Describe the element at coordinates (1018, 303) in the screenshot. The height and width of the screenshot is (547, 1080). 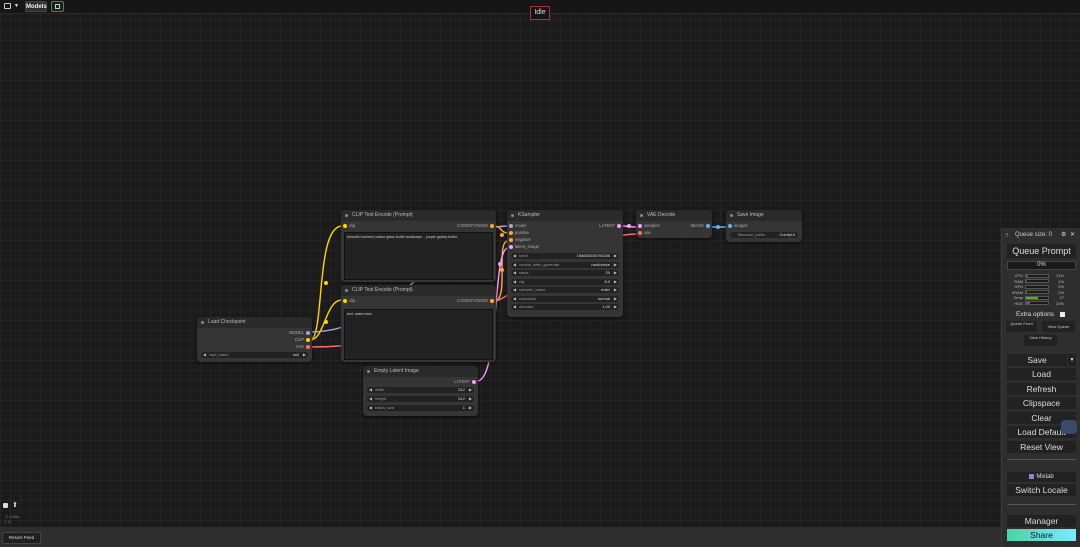
I see `monitor-label: HDD` at that location.